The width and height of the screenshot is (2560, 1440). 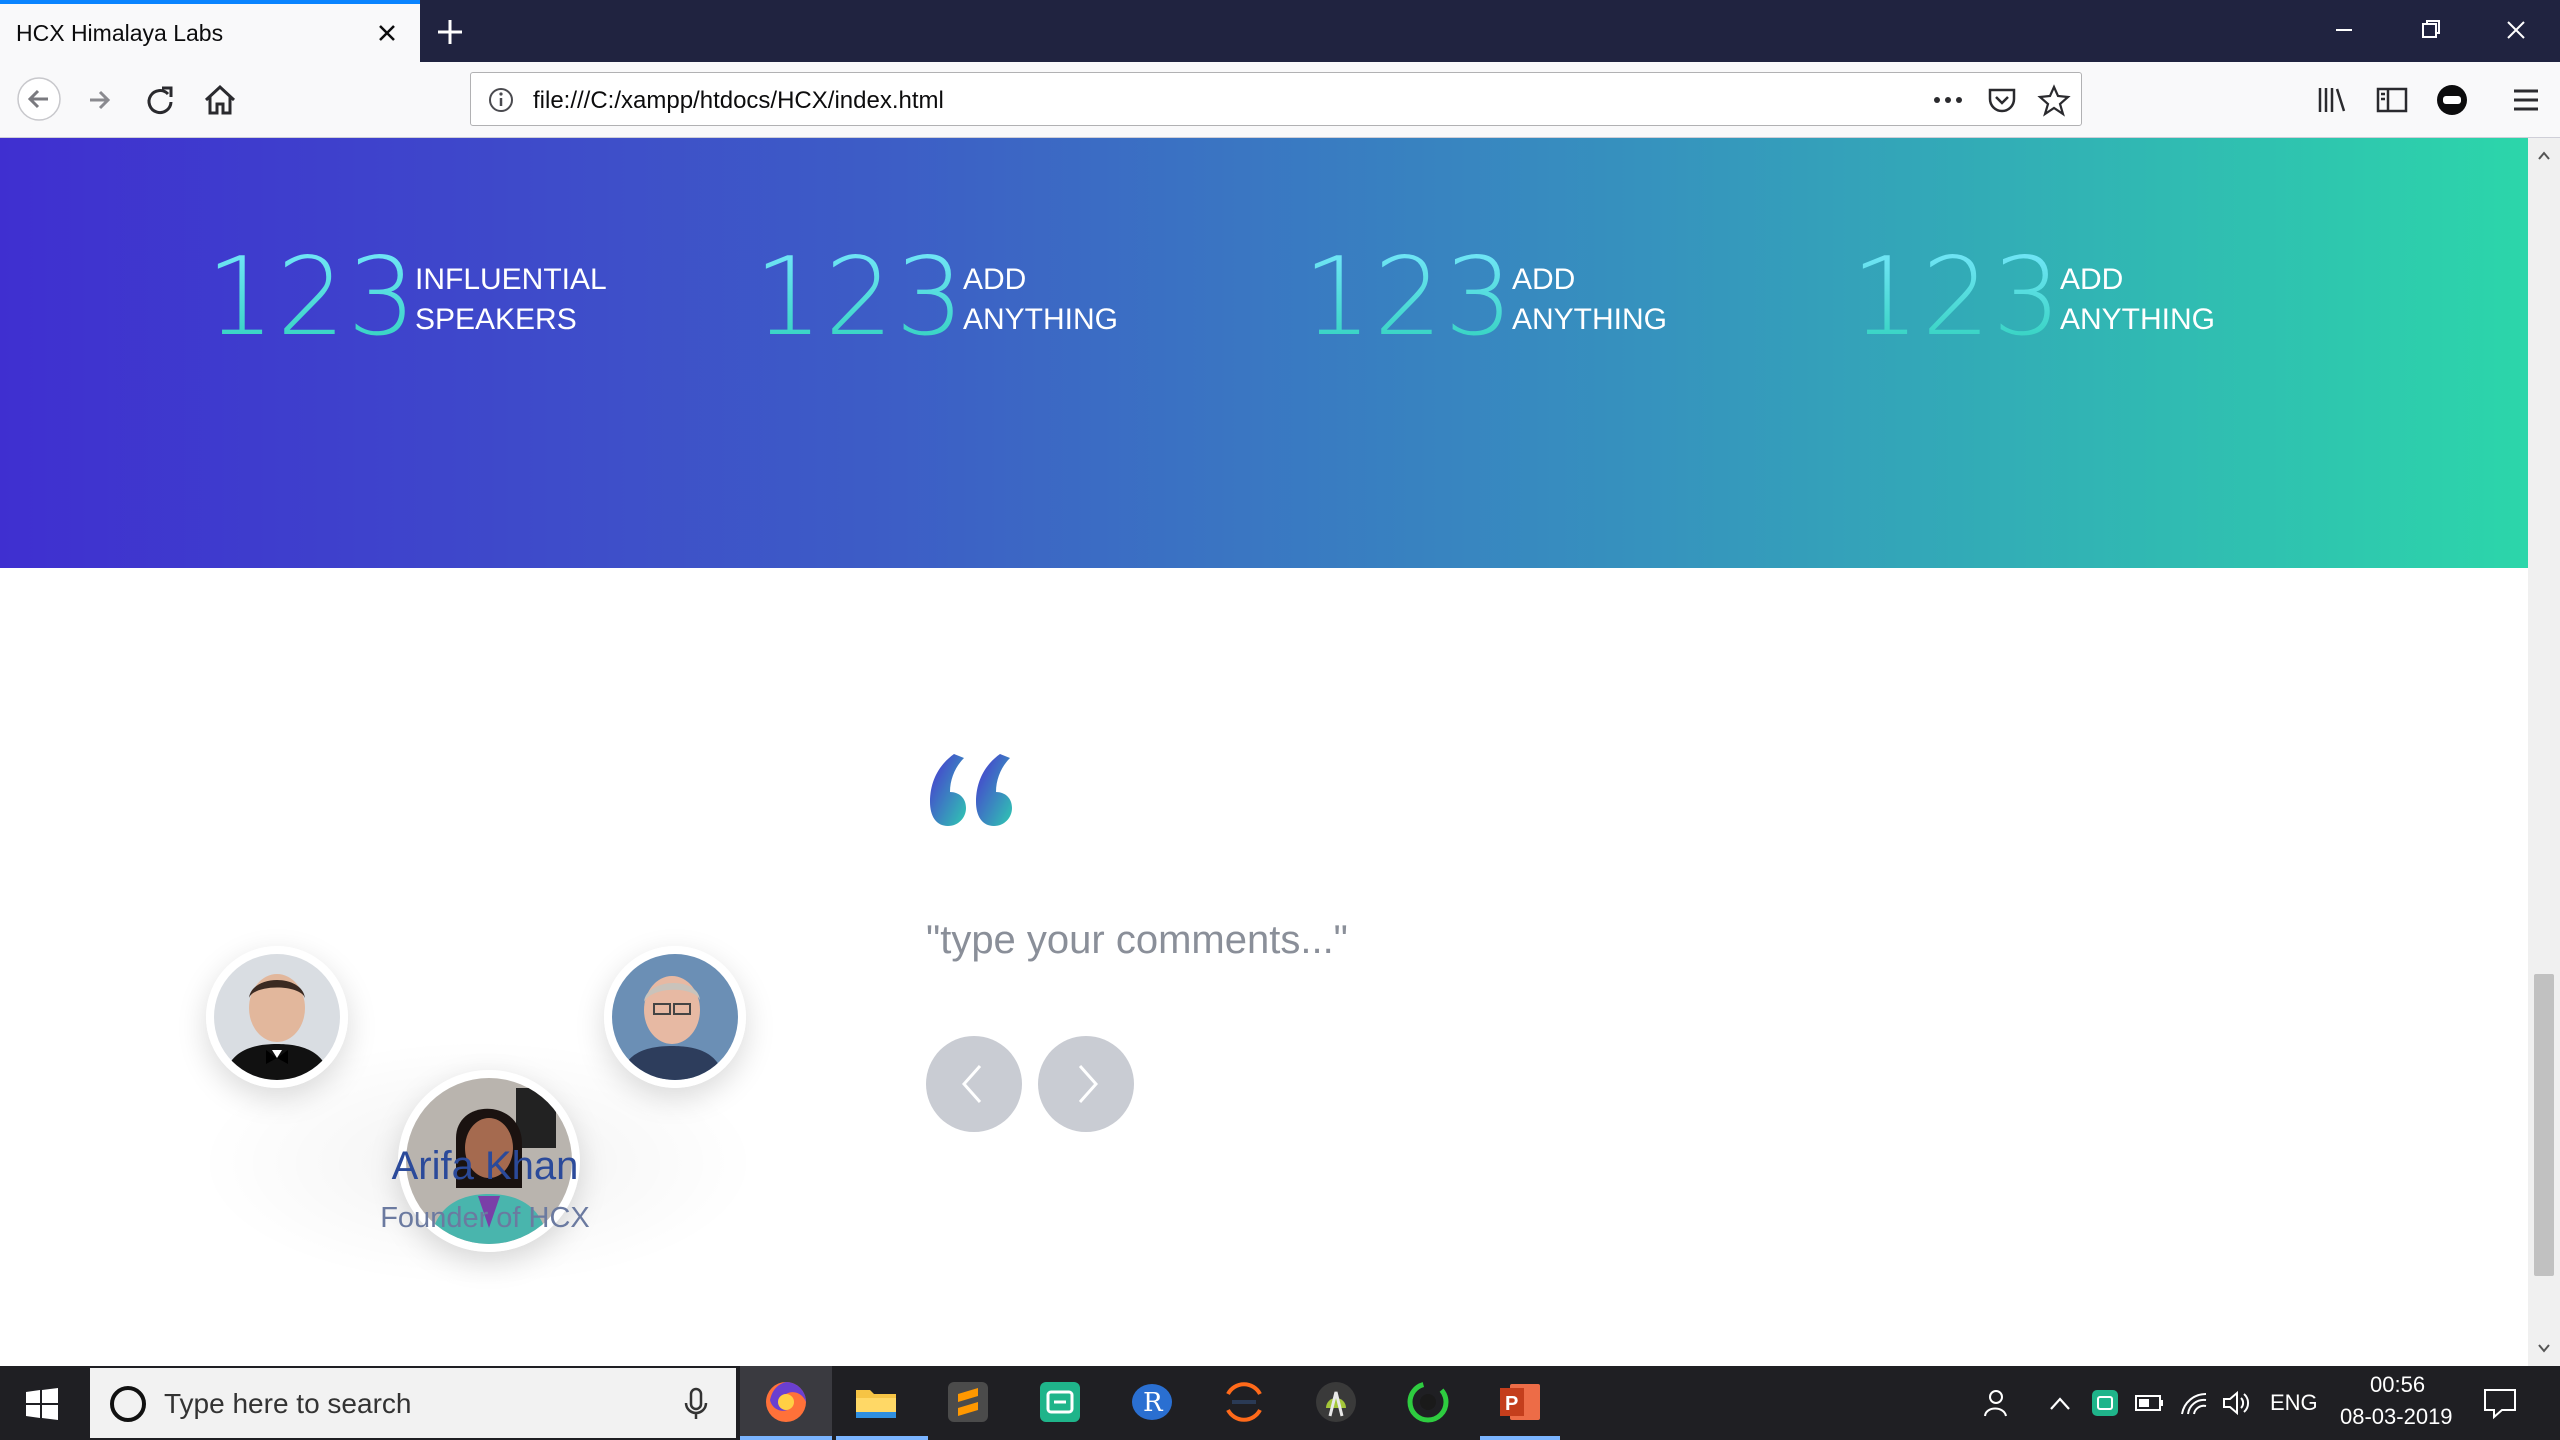 I want to click on stat-label: INFLUENTIAL SPEAKERS, so click(x=545, y=300).